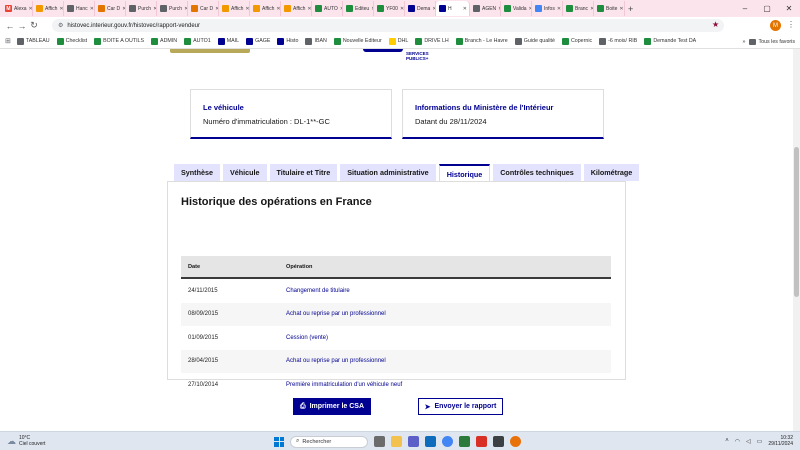 The image size is (800, 450). I want to click on gmail-icon: M, so click(8, 8).